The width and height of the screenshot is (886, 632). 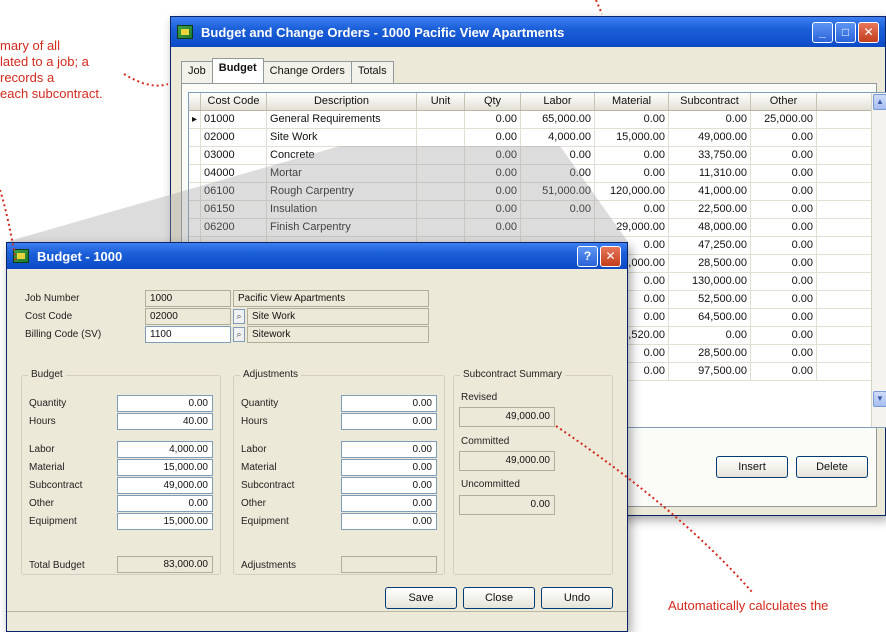 What do you see at coordinates (710, 227) in the screenshot?
I see `cell-sub: 48,000.00` at bounding box center [710, 227].